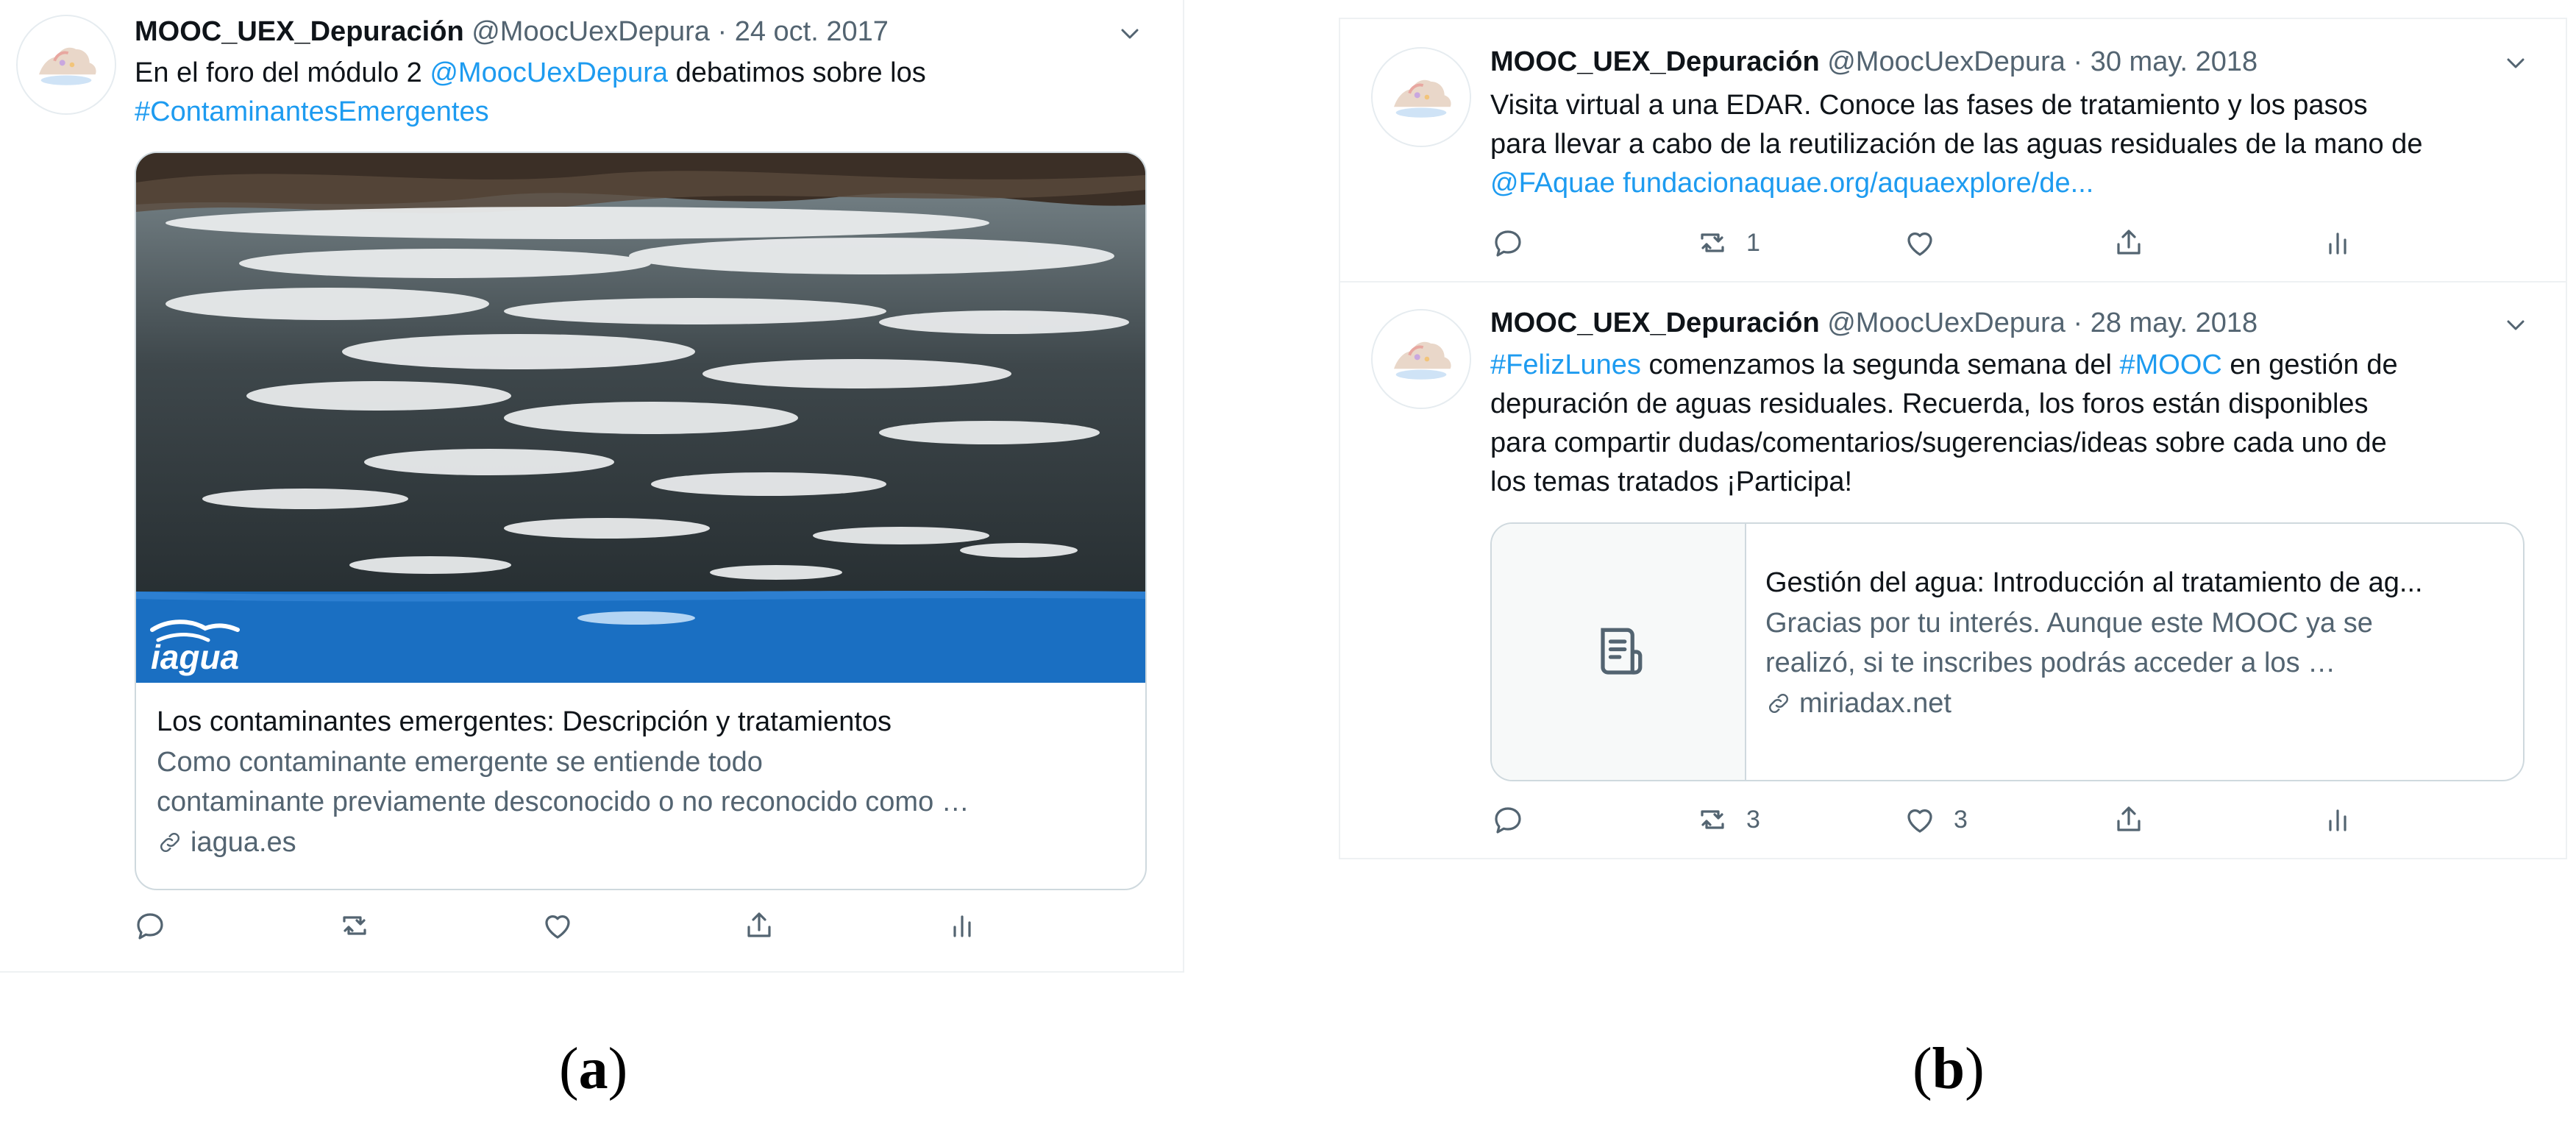 The image size is (2576, 1122). I want to click on caption-a: (a), so click(593, 1069).